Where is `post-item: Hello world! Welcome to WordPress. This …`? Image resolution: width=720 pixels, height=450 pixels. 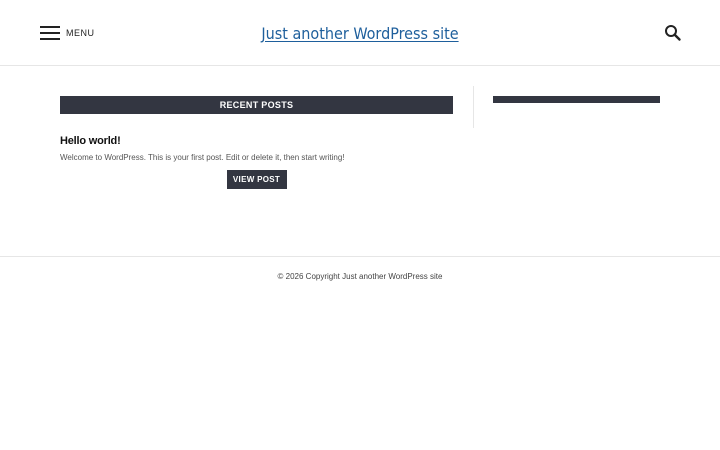 post-item: Hello world! Welcome to WordPress. This … is located at coordinates (256, 162).